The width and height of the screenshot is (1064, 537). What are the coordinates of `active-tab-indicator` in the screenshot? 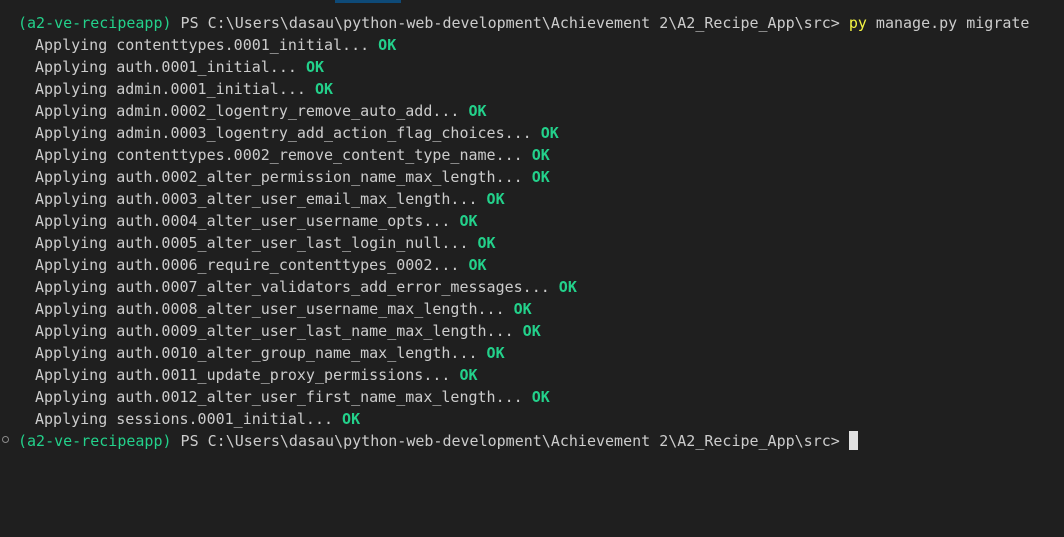 It's located at (368, 1).